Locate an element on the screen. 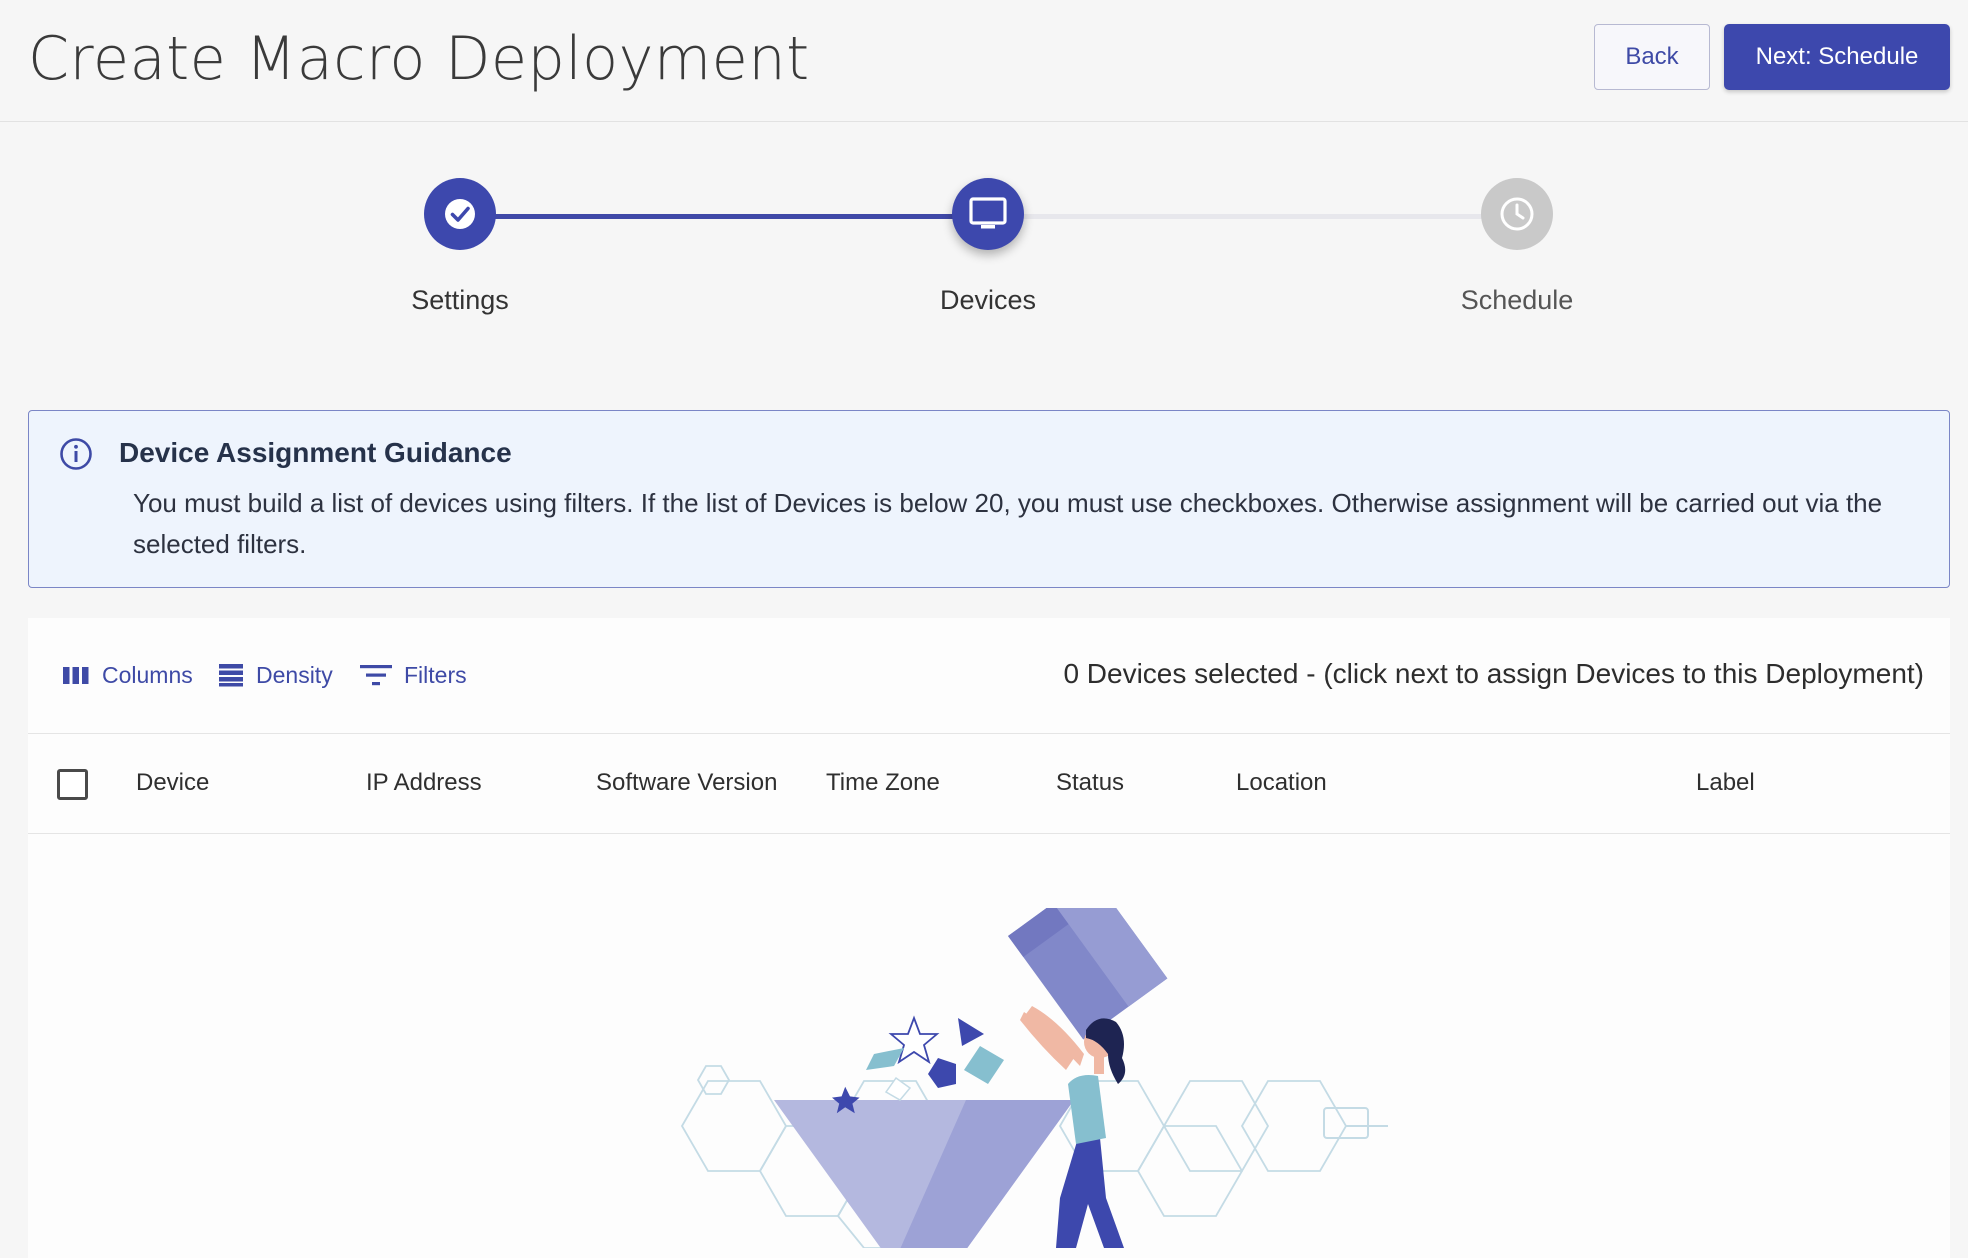 The image size is (1968, 1258). step-label-settings: Settings is located at coordinates (460, 300).